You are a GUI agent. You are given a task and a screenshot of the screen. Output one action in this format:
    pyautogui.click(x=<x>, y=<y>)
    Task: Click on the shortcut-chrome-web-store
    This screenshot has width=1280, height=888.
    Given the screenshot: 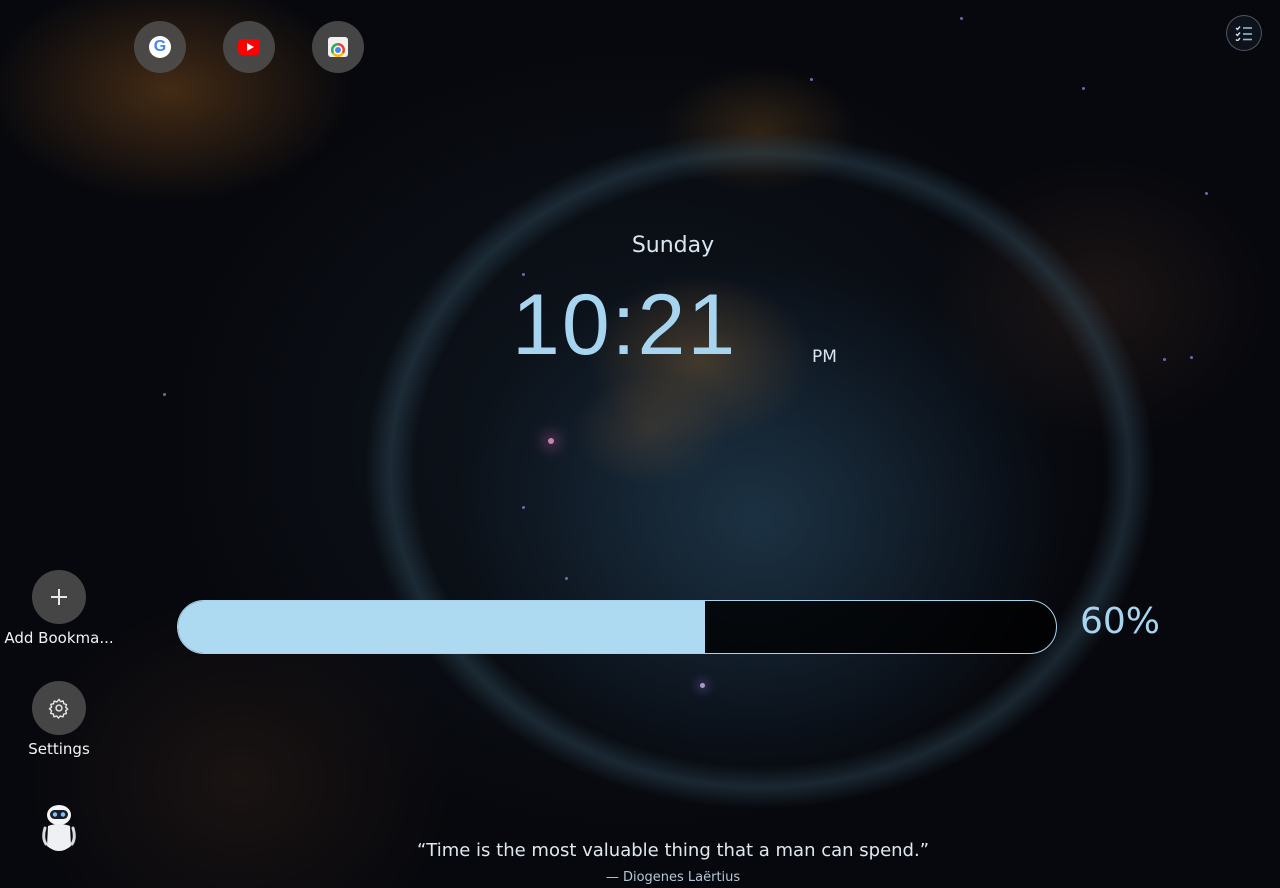 What is the action you would take?
    pyautogui.click(x=338, y=47)
    